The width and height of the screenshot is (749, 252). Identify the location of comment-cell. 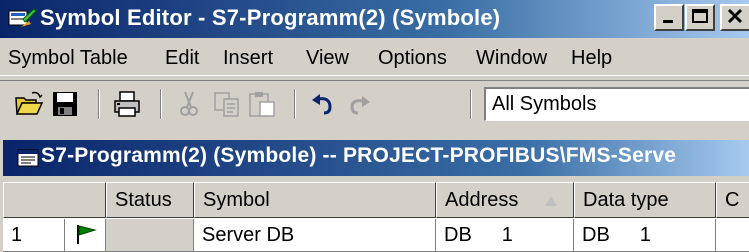
(732, 235).